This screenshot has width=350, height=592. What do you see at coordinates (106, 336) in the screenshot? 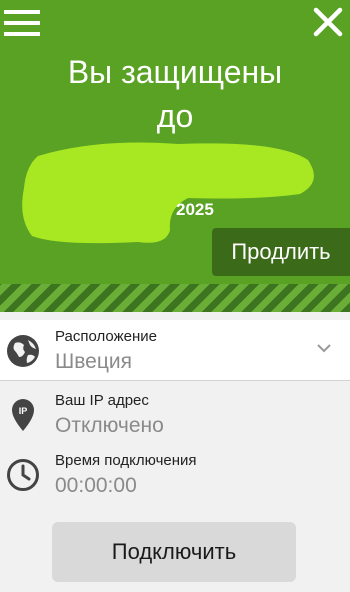
I see `location-label: Расположение` at bounding box center [106, 336].